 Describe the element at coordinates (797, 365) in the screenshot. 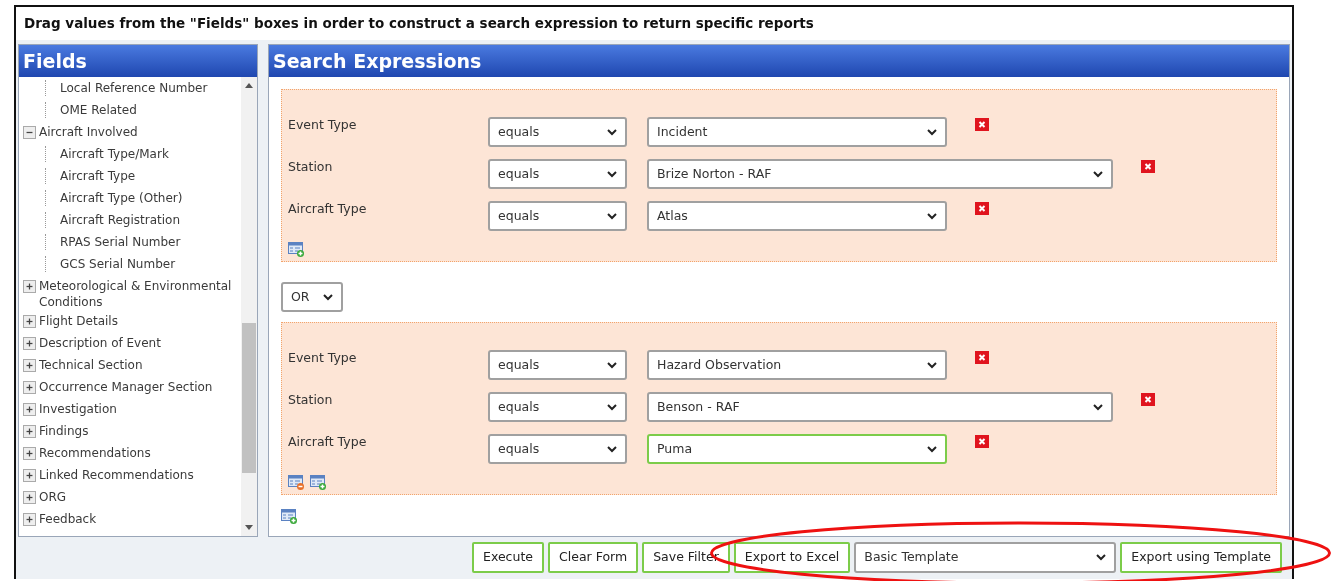

I see `value-select: Hazard Observation` at that location.